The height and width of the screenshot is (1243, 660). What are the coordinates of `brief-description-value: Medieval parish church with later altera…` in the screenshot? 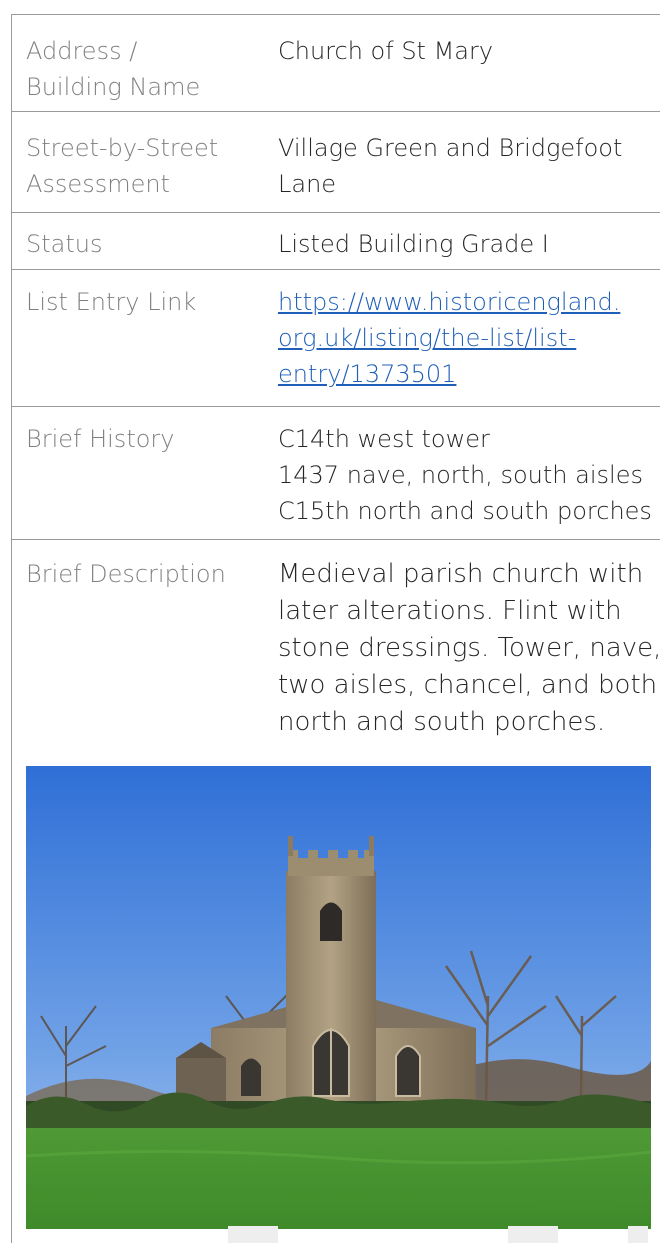 It's located at (469, 648).